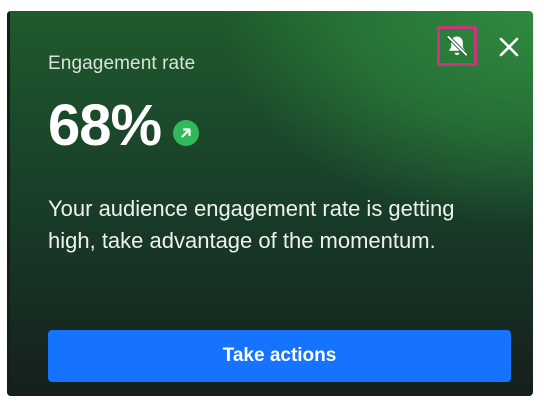  I want to click on bell-off-icon, so click(457, 45).